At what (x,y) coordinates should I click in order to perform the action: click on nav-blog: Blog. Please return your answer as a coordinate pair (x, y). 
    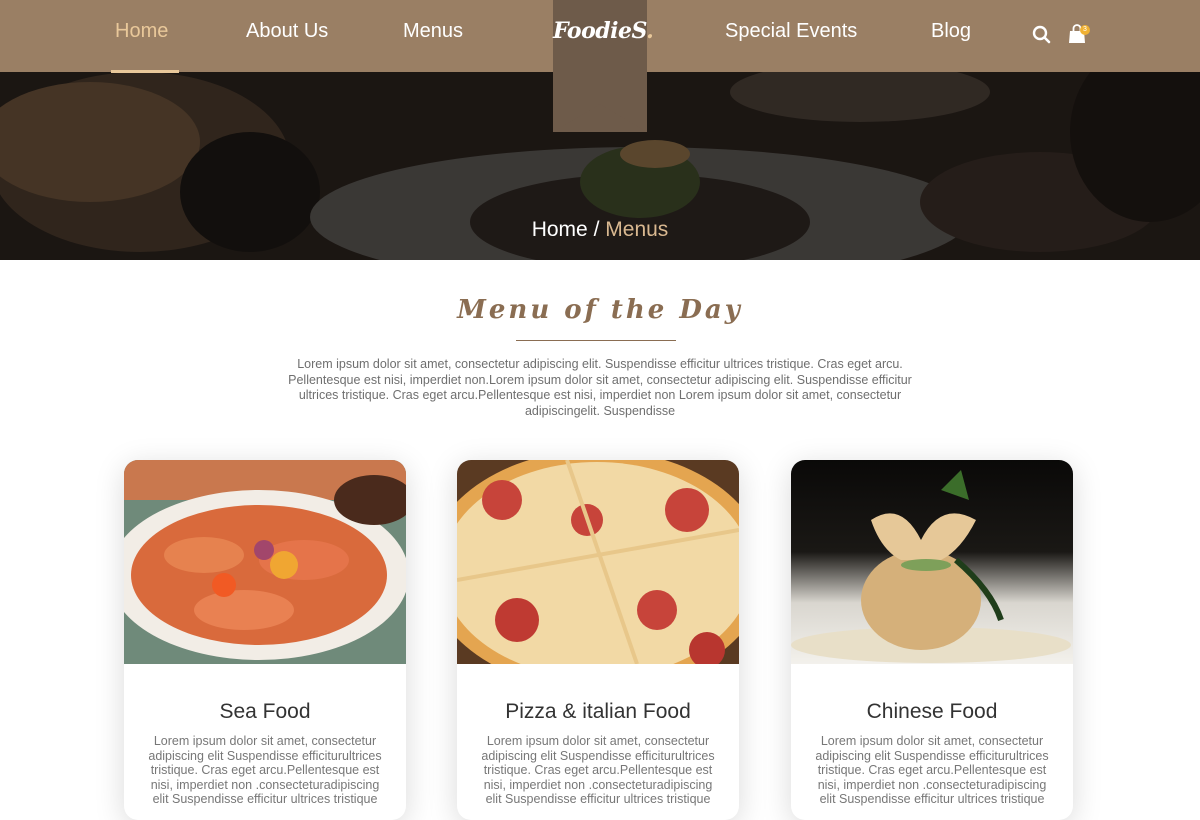
    Looking at the image, I should click on (951, 34).